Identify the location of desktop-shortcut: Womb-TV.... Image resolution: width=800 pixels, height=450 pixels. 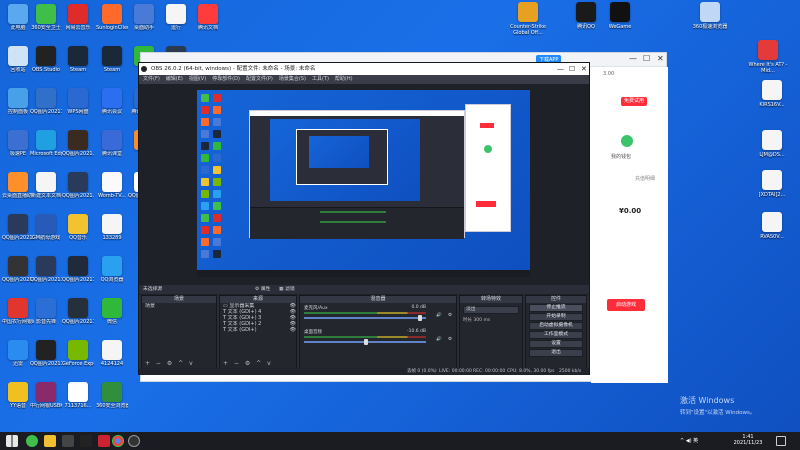
(112, 191).